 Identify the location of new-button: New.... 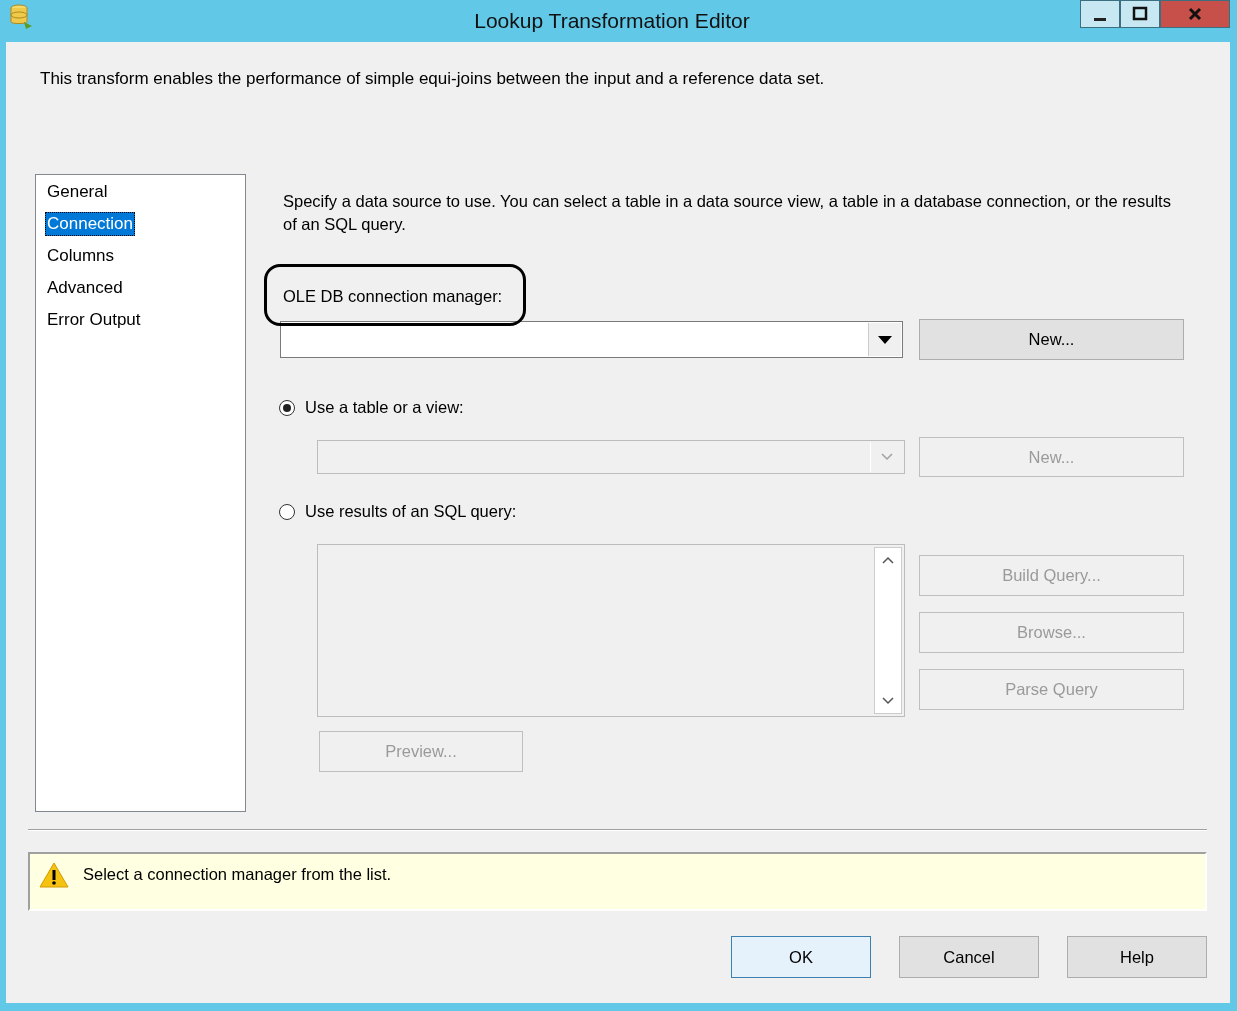
(1051, 339).